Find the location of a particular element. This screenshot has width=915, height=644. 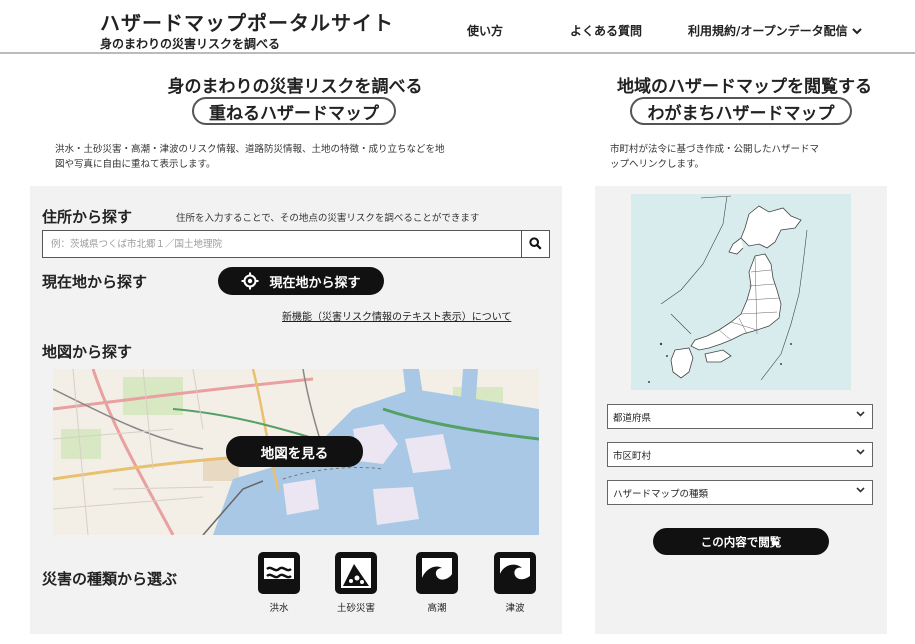

flood-icon is located at coordinates (279, 573).